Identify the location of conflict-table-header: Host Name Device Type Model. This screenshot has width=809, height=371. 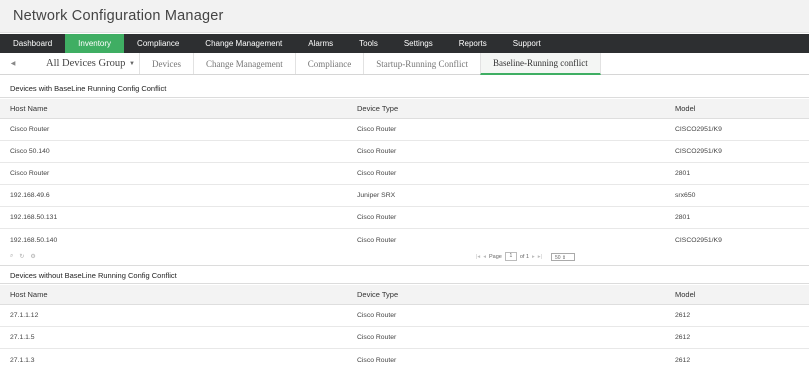
(404, 109).